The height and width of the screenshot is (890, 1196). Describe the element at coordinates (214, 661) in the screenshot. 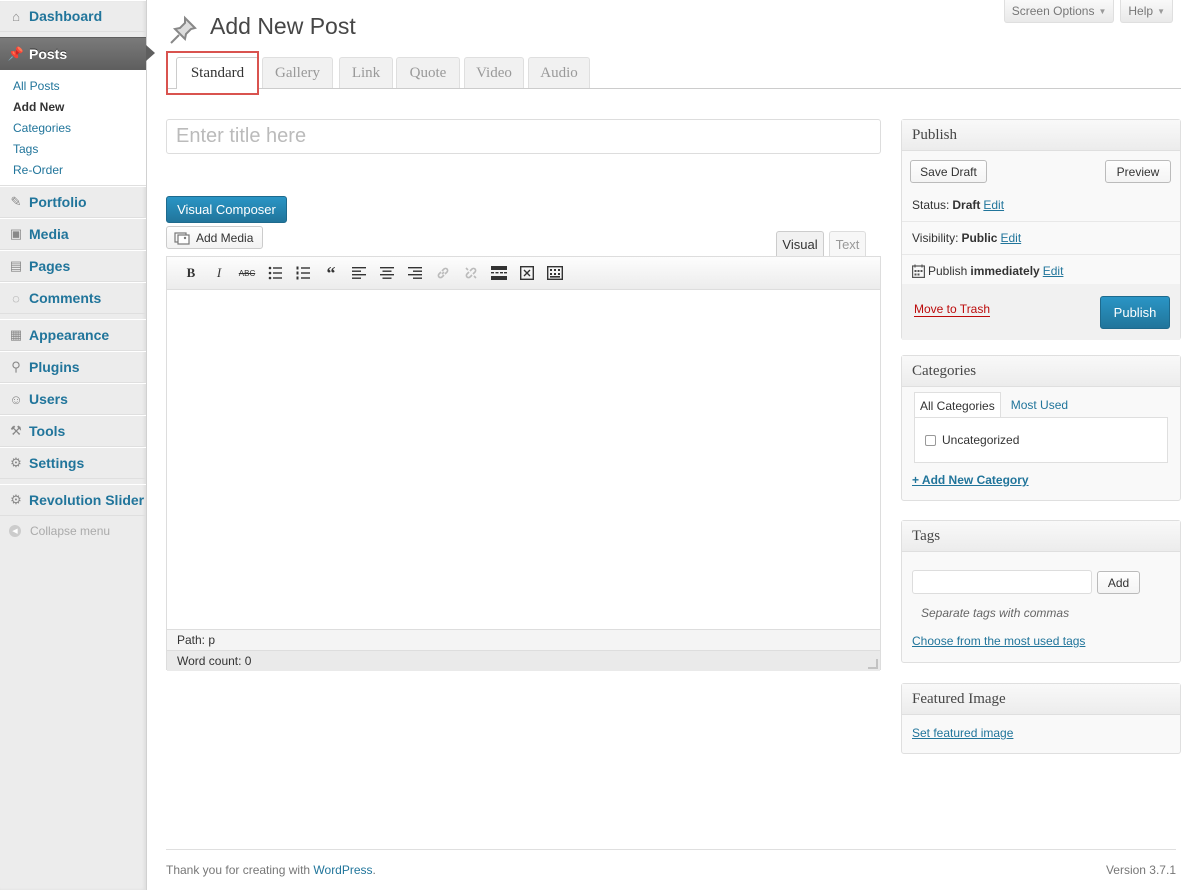

I see `word-count: Word count: 0` at that location.